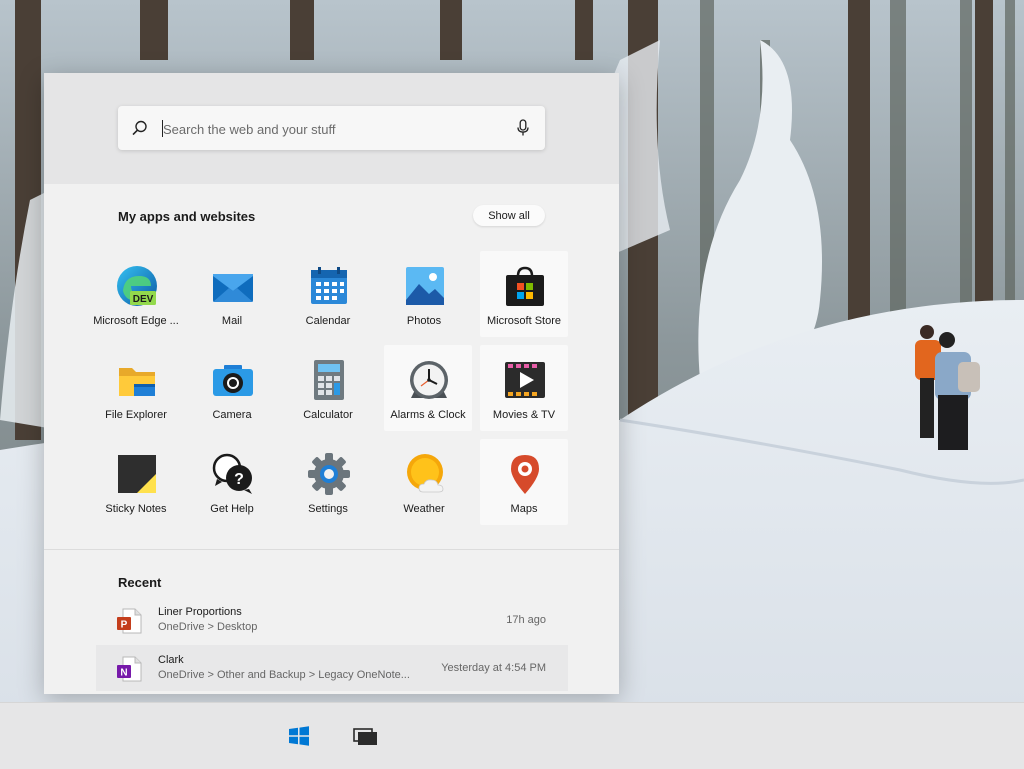  I want to click on app-tile-weather: Weather, so click(424, 482).